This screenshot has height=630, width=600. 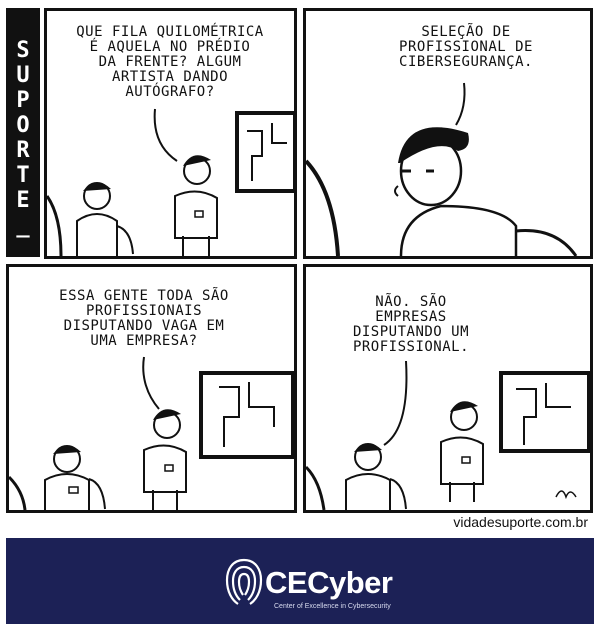 What do you see at coordinates (329, 582) in the screenshot?
I see `brand-name: CECyber` at bounding box center [329, 582].